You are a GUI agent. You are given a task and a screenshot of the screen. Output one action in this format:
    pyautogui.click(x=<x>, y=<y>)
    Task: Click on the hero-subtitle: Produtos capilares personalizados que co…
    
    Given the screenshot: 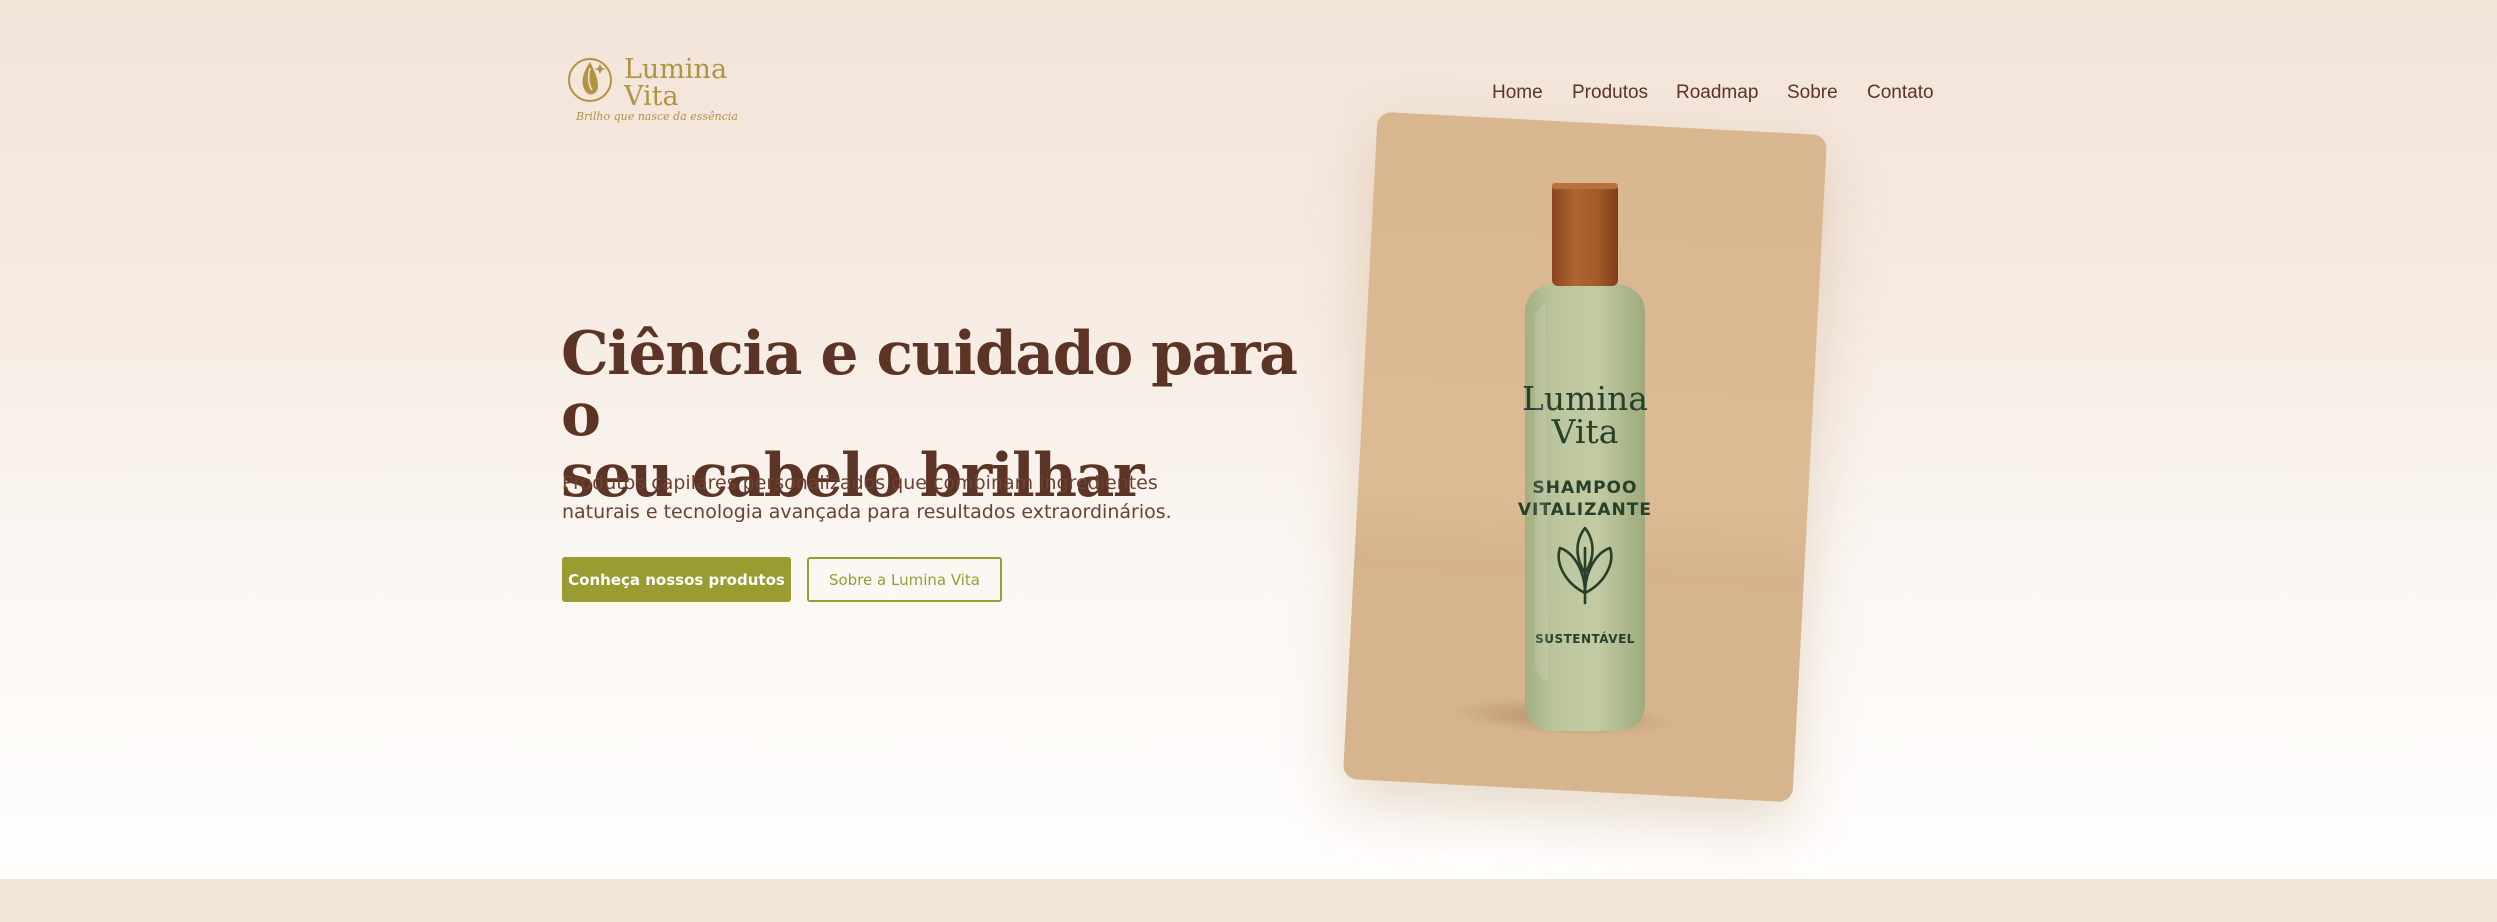 What is the action you would take?
    pyautogui.click(x=882, y=498)
    